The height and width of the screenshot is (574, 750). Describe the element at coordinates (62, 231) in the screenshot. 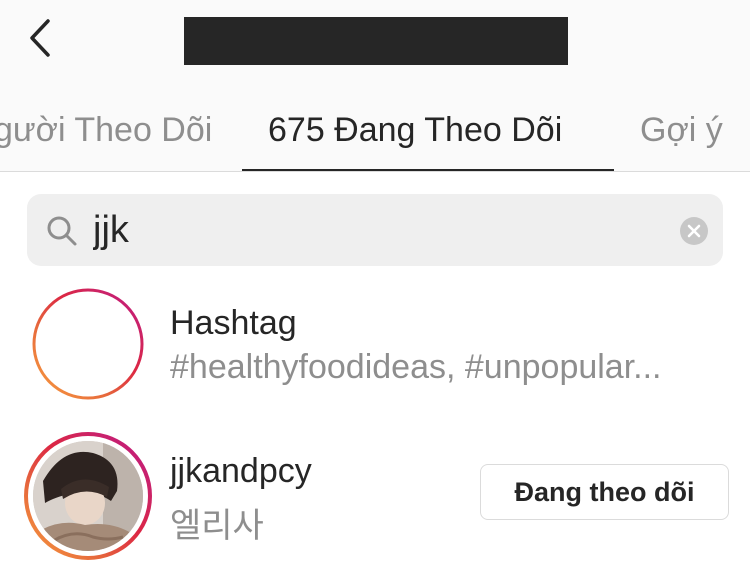

I see `search-icon` at that location.